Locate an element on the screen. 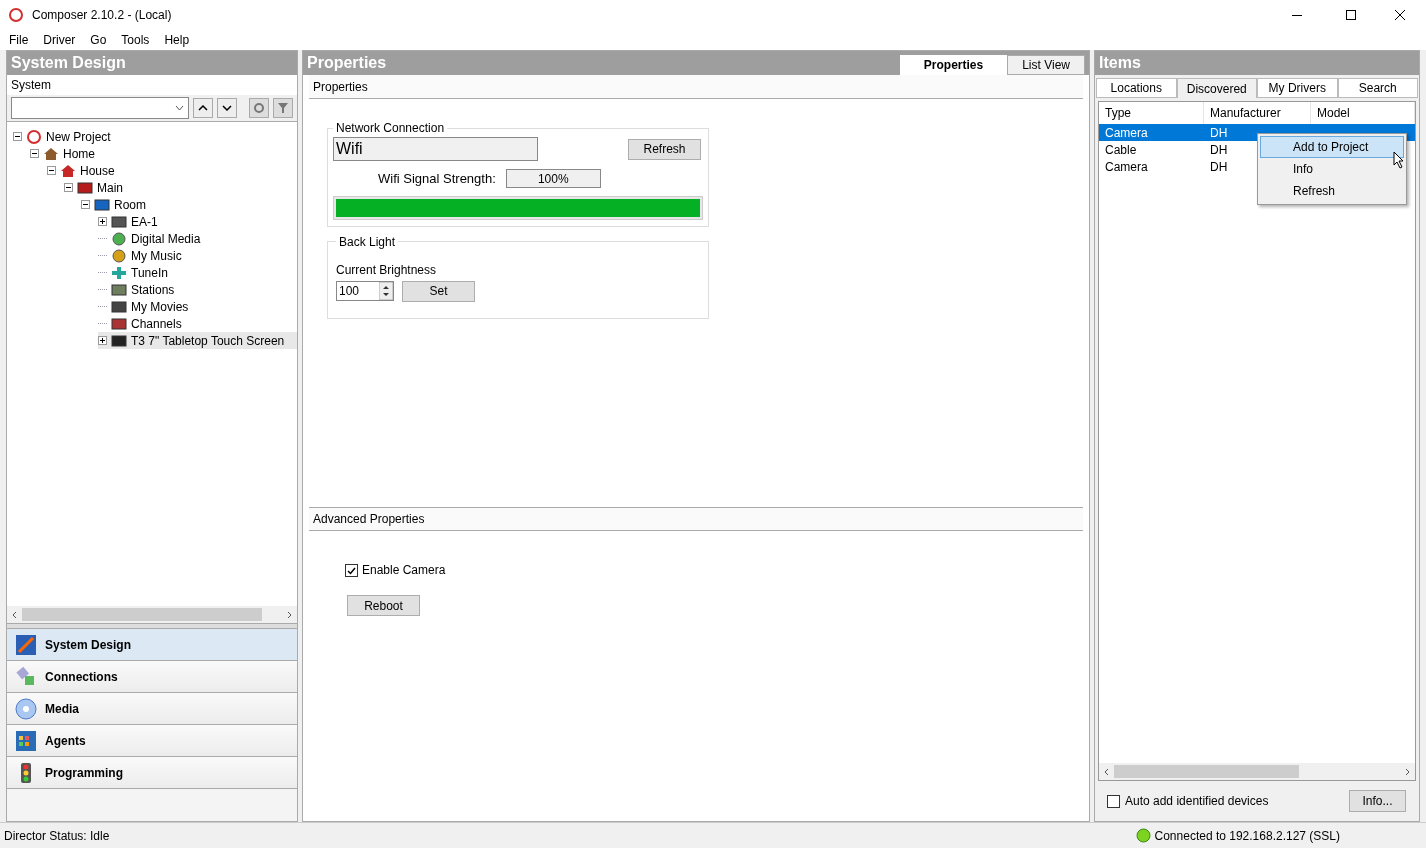  up-button is located at coordinates (203, 108).